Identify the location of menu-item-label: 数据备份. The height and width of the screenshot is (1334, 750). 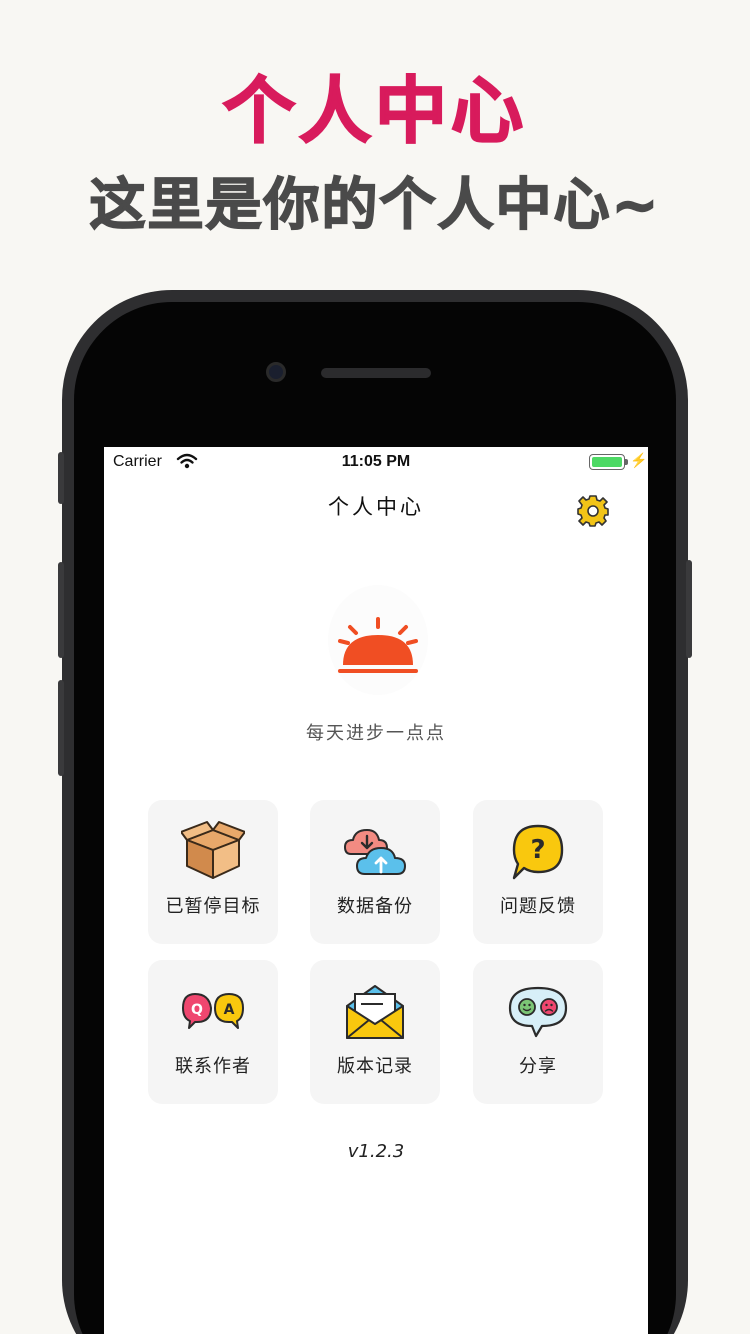
(375, 906).